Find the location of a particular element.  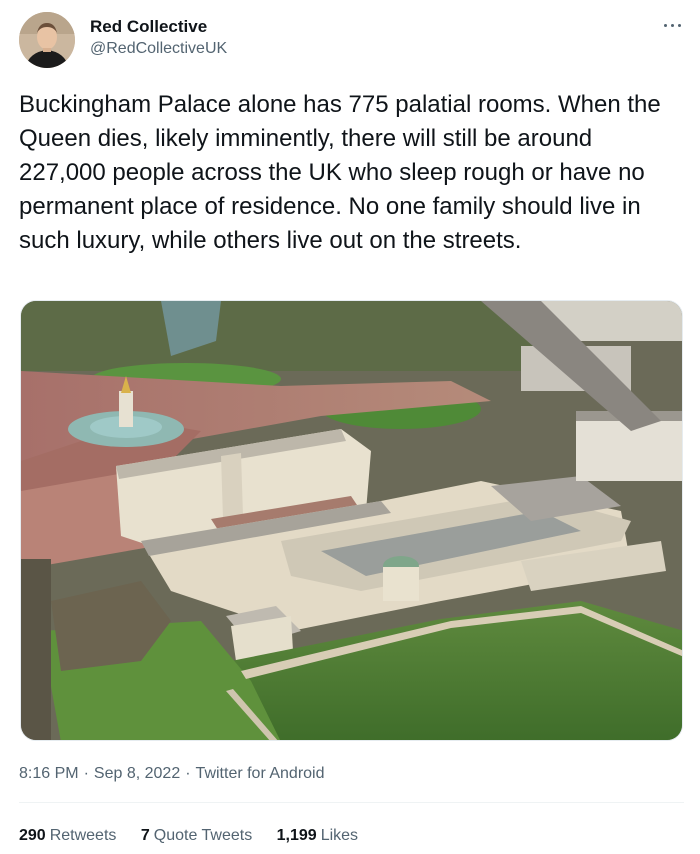

retweets-count: 290 is located at coordinates (32, 835).